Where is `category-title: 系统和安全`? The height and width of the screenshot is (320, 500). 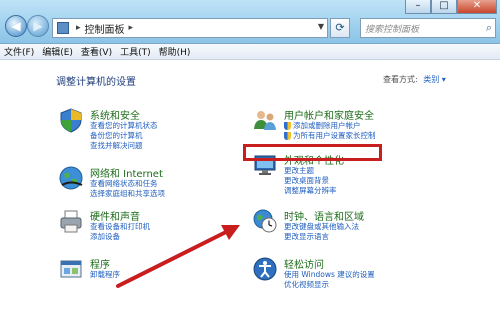
category-title: 系统和安全 is located at coordinates (115, 114).